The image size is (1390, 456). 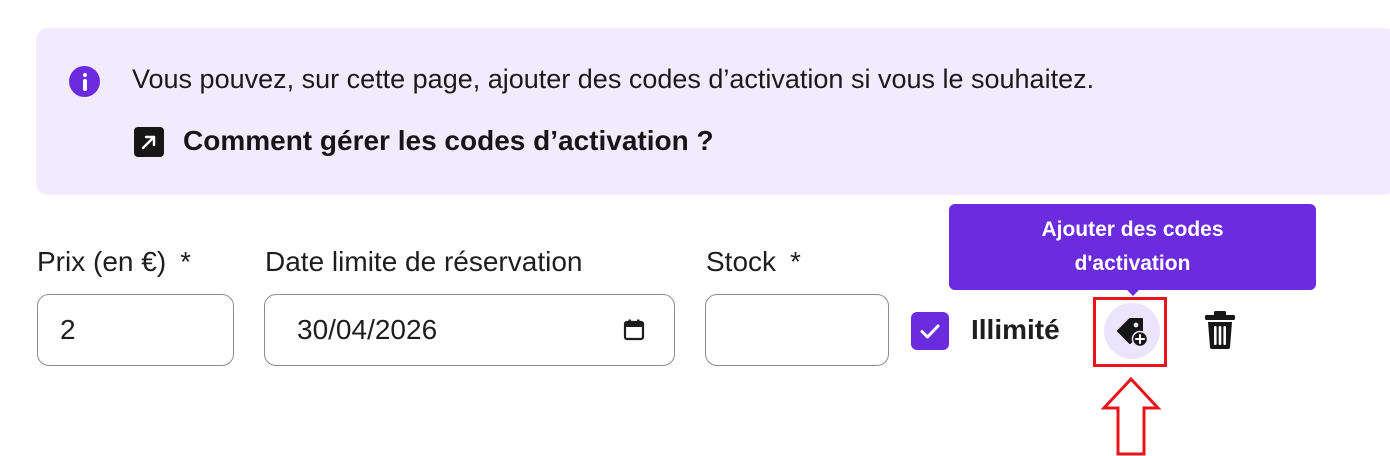 I want to click on tag-plus-icon, so click(x=1133, y=333).